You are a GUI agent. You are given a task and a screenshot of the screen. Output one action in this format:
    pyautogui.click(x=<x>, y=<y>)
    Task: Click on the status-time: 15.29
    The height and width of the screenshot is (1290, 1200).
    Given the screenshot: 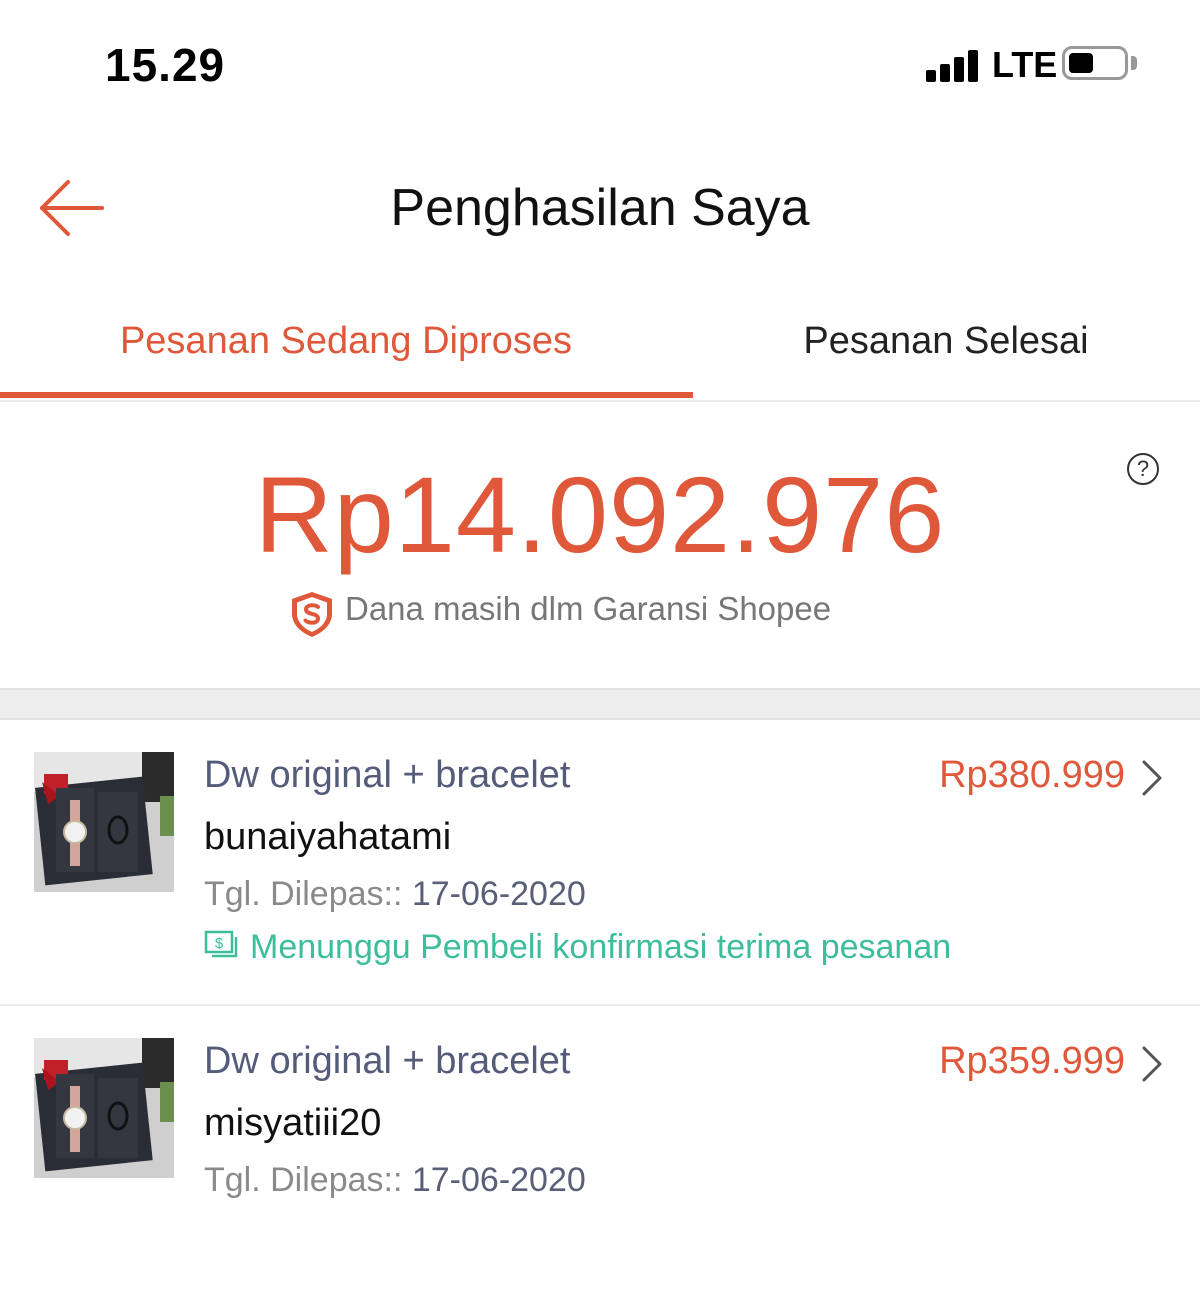 What is the action you would take?
    pyautogui.click(x=165, y=65)
    